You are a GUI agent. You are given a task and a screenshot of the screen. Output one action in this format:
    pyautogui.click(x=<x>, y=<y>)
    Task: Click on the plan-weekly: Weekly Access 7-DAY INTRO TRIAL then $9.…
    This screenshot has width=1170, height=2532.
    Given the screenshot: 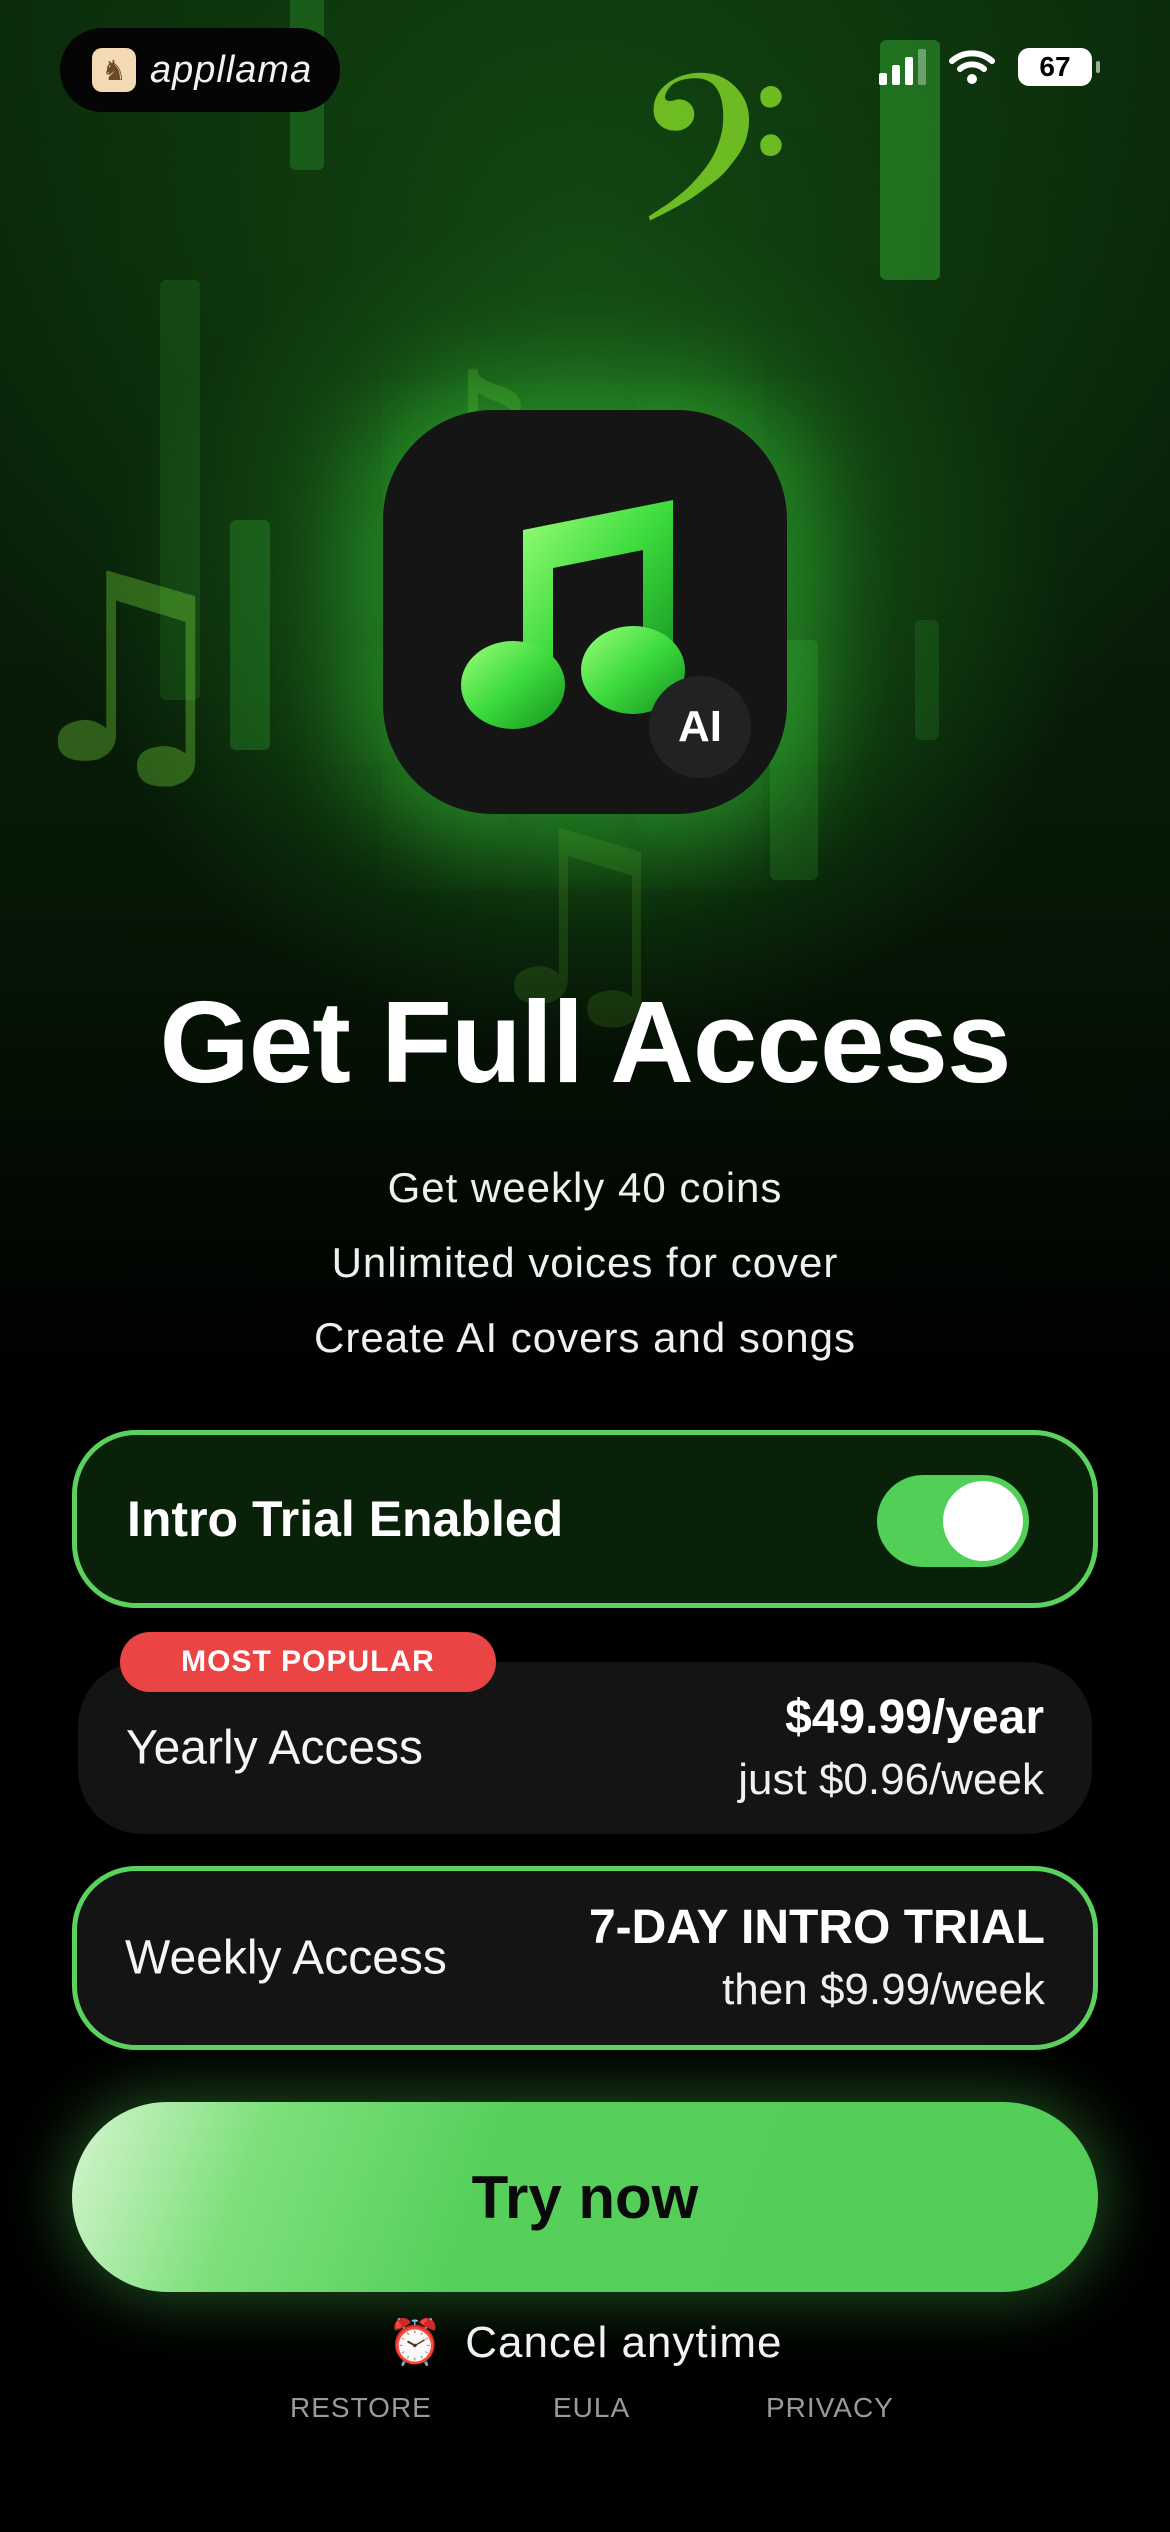 What is the action you would take?
    pyautogui.click(x=585, y=1958)
    